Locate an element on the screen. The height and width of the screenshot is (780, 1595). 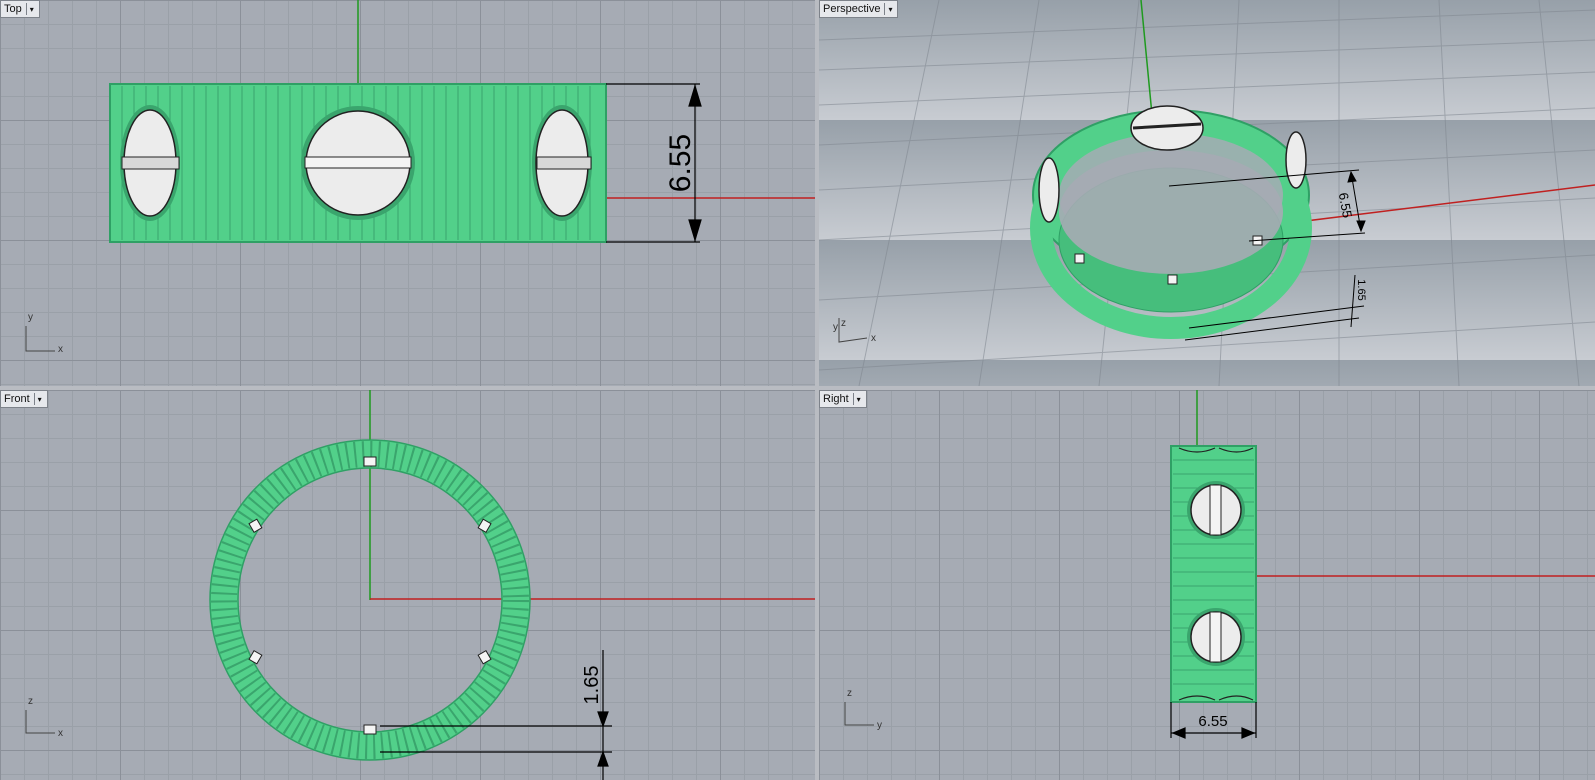
viewport-title-perspective: Perspective ▾ is located at coordinates (859, 9).